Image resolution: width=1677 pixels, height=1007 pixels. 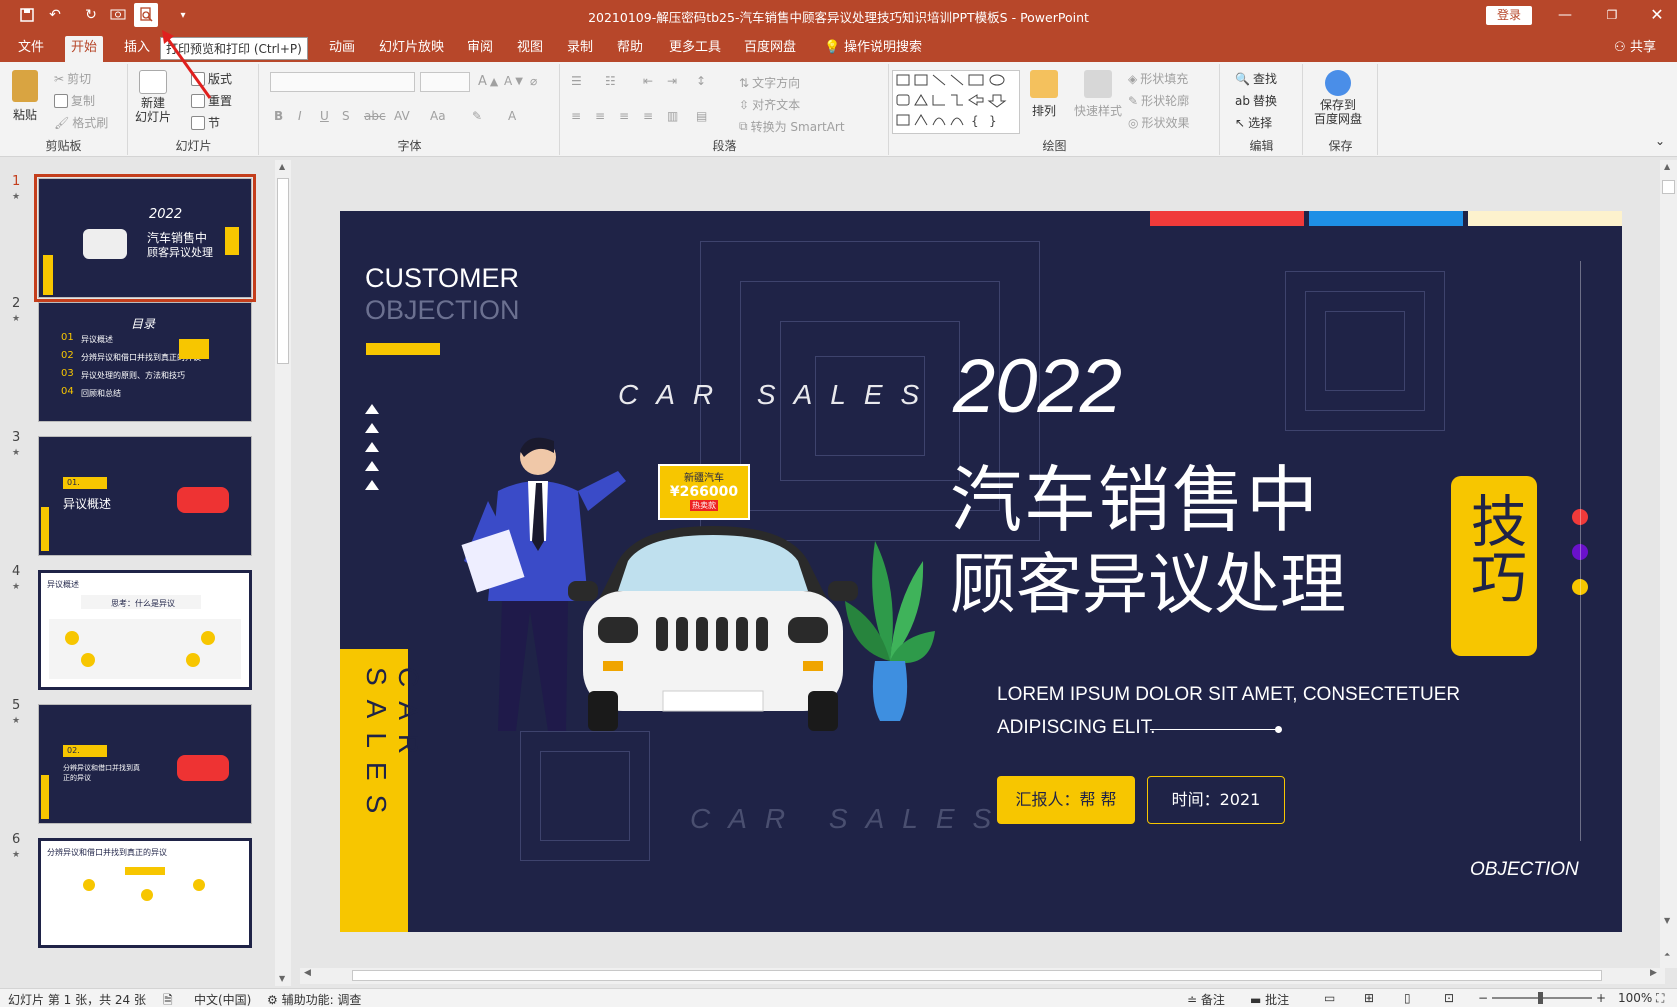 What do you see at coordinates (600, 116) in the screenshot?
I see `align-center-icon: ≡` at bounding box center [600, 116].